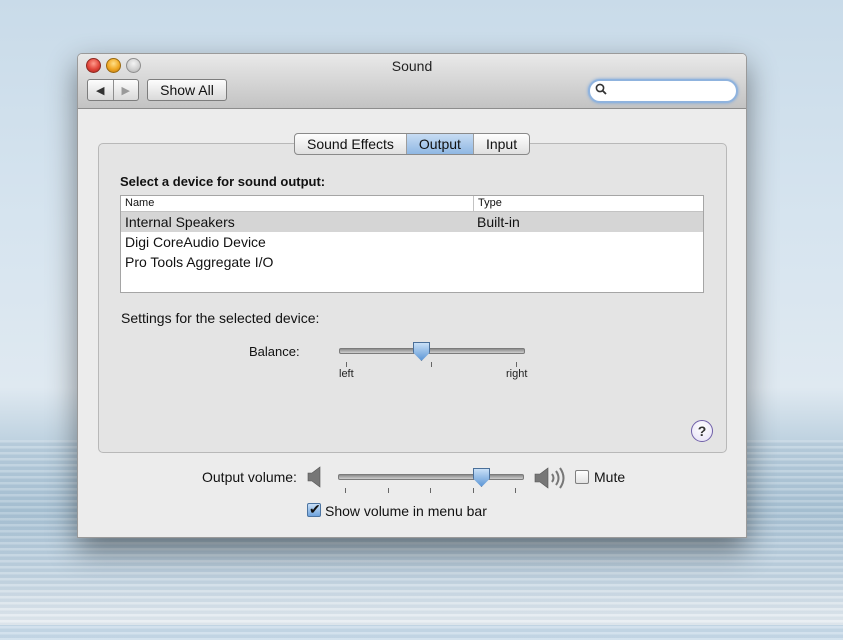 The width and height of the screenshot is (843, 640). I want to click on column-header-name: Name, so click(297, 203).